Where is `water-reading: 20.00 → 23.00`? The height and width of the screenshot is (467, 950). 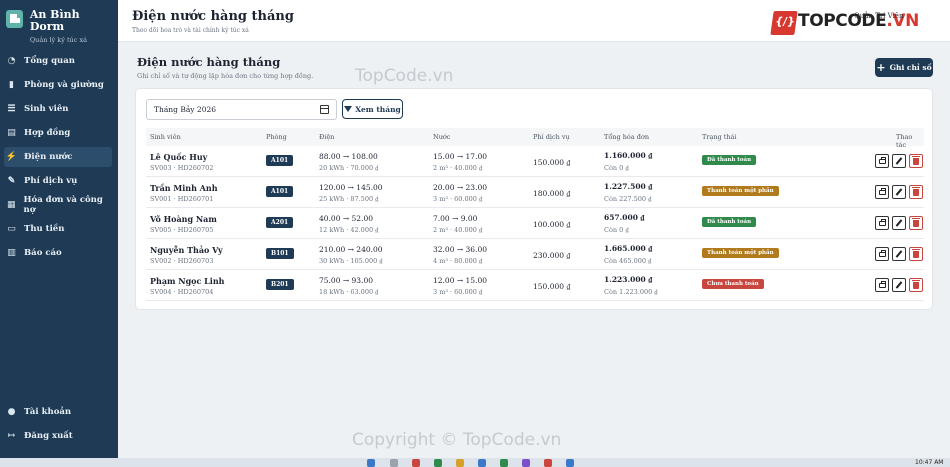
water-reading: 20.00 → 23.00 is located at coordinates (460, 187).